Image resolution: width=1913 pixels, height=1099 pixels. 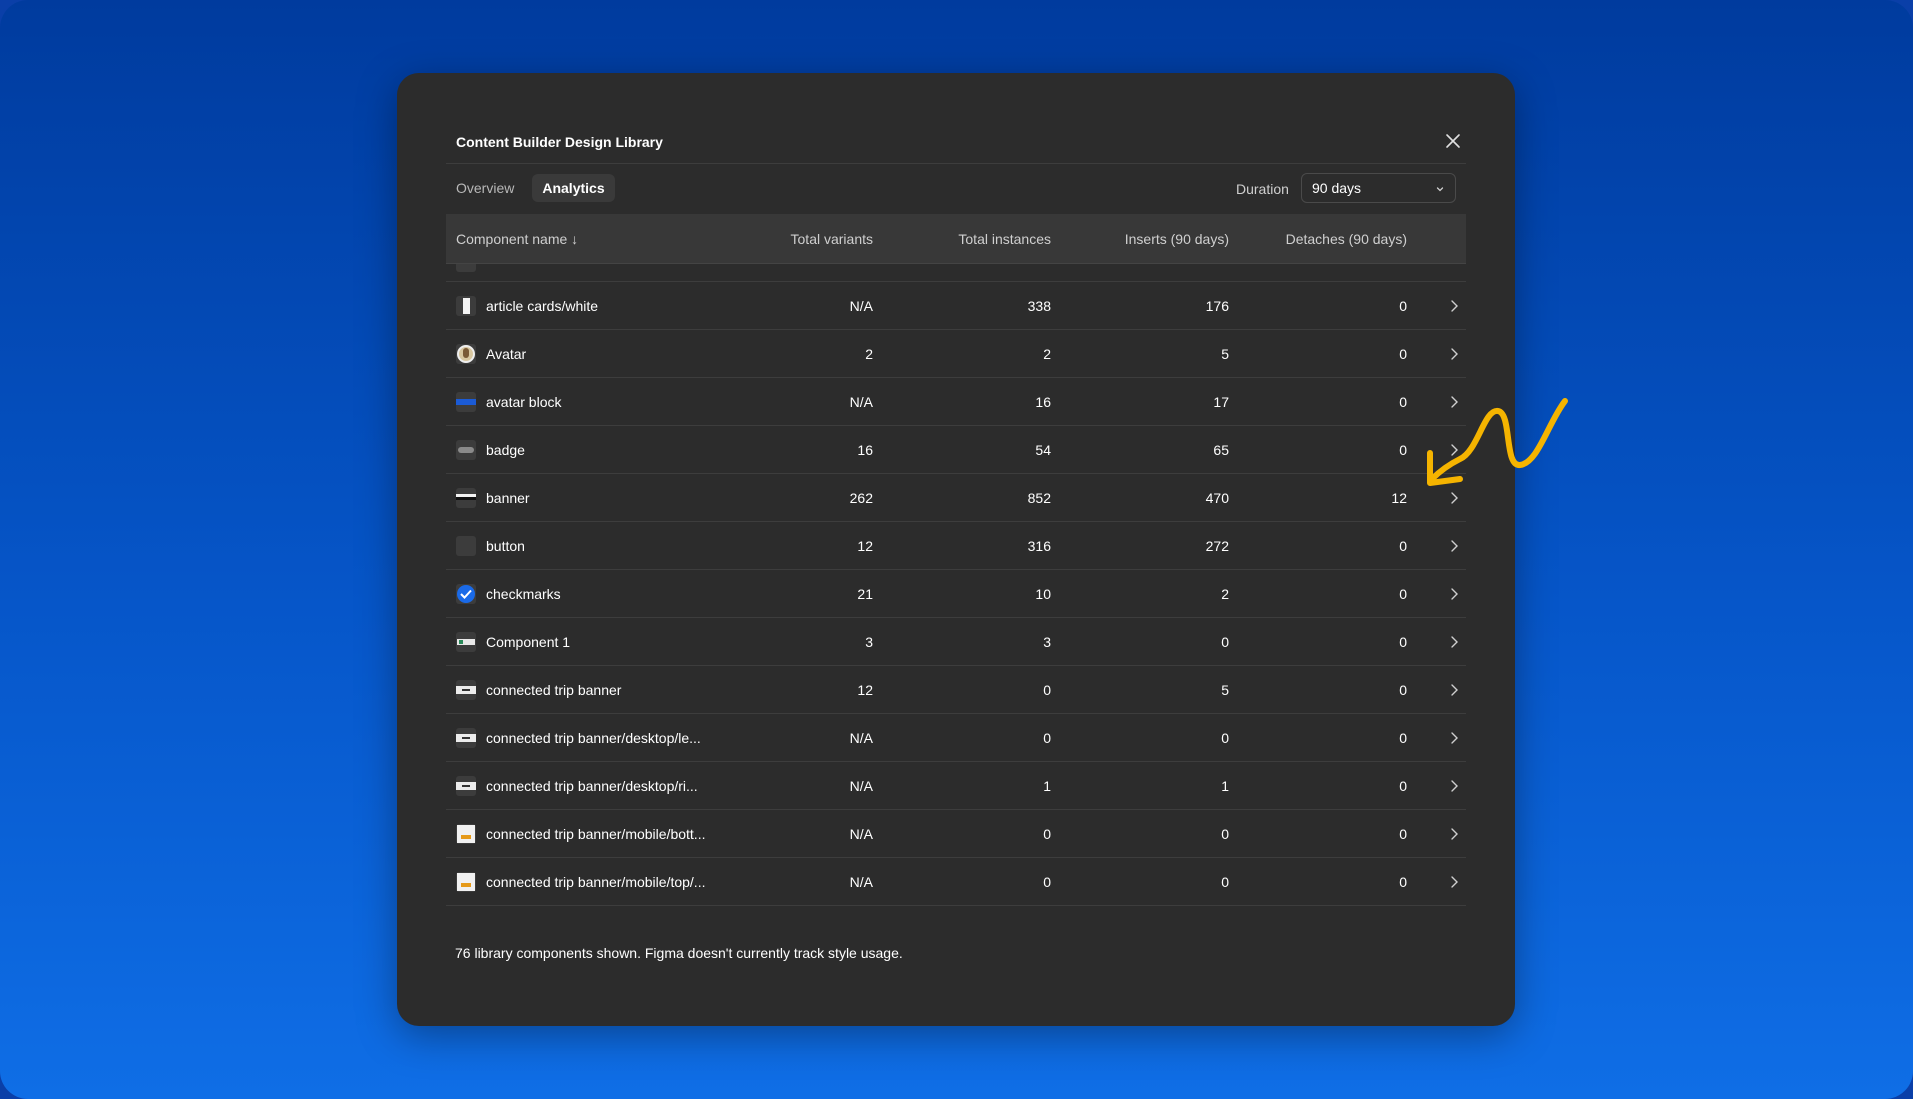 What do you see at coordinates (956, 450) in the screenshot?
I see `table-row: badge 16 54 65 0` at bounding box center [956, 450].